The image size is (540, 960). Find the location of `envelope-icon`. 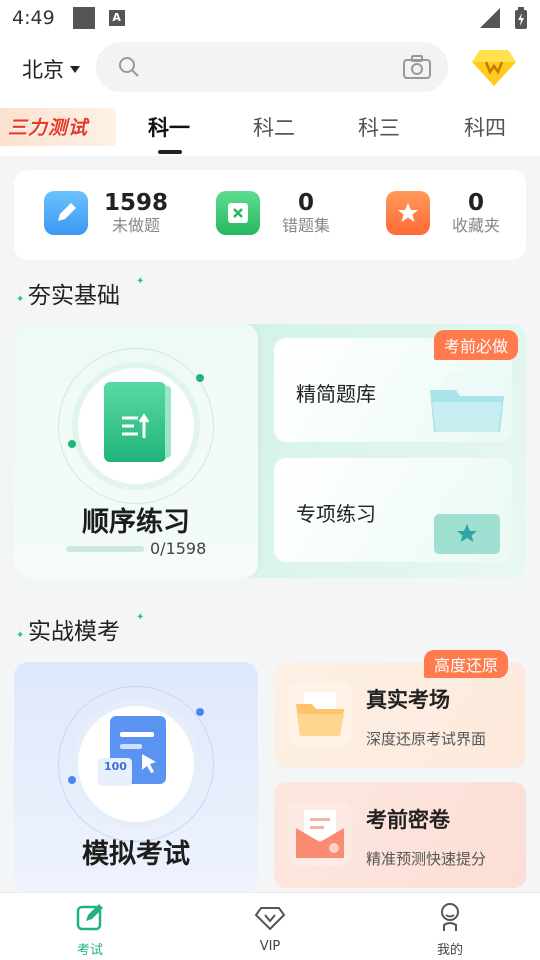

envelope-icon is located at coordinates (320, 834).